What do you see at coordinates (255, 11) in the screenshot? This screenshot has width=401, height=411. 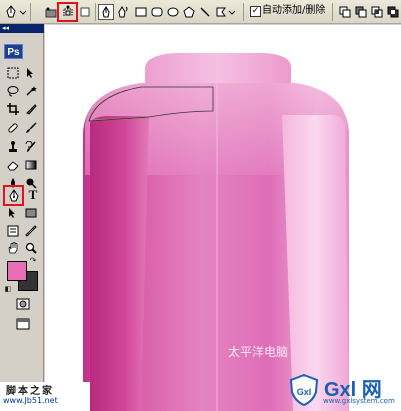 I see `auto-add-delete-checkbox: ✓` at bounding box center [255, 11].